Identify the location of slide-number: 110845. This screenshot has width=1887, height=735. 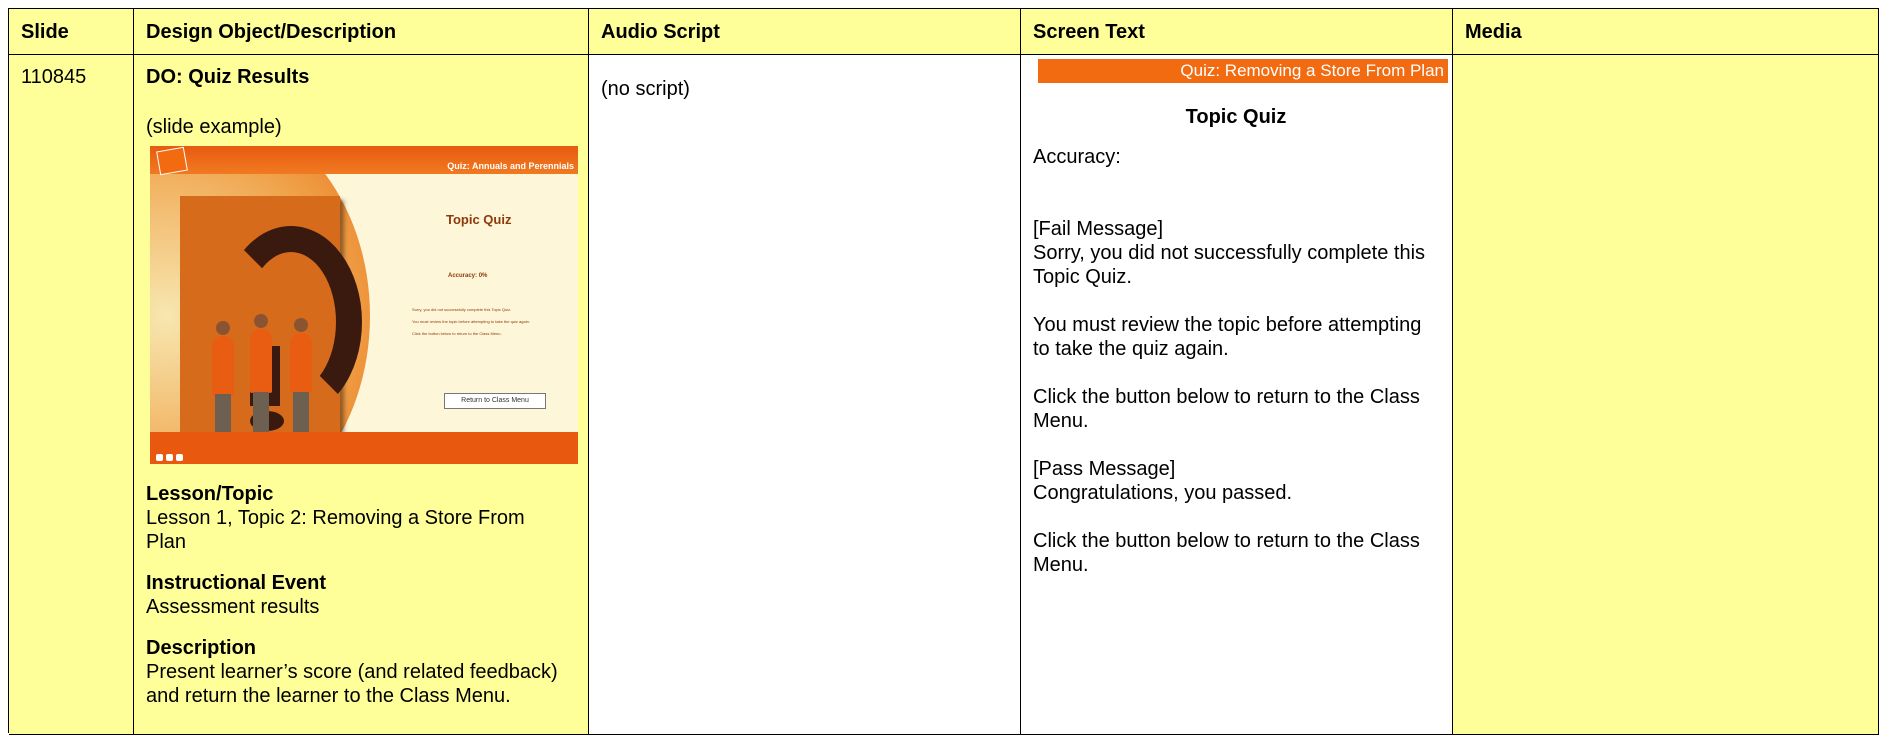
(54, 77).